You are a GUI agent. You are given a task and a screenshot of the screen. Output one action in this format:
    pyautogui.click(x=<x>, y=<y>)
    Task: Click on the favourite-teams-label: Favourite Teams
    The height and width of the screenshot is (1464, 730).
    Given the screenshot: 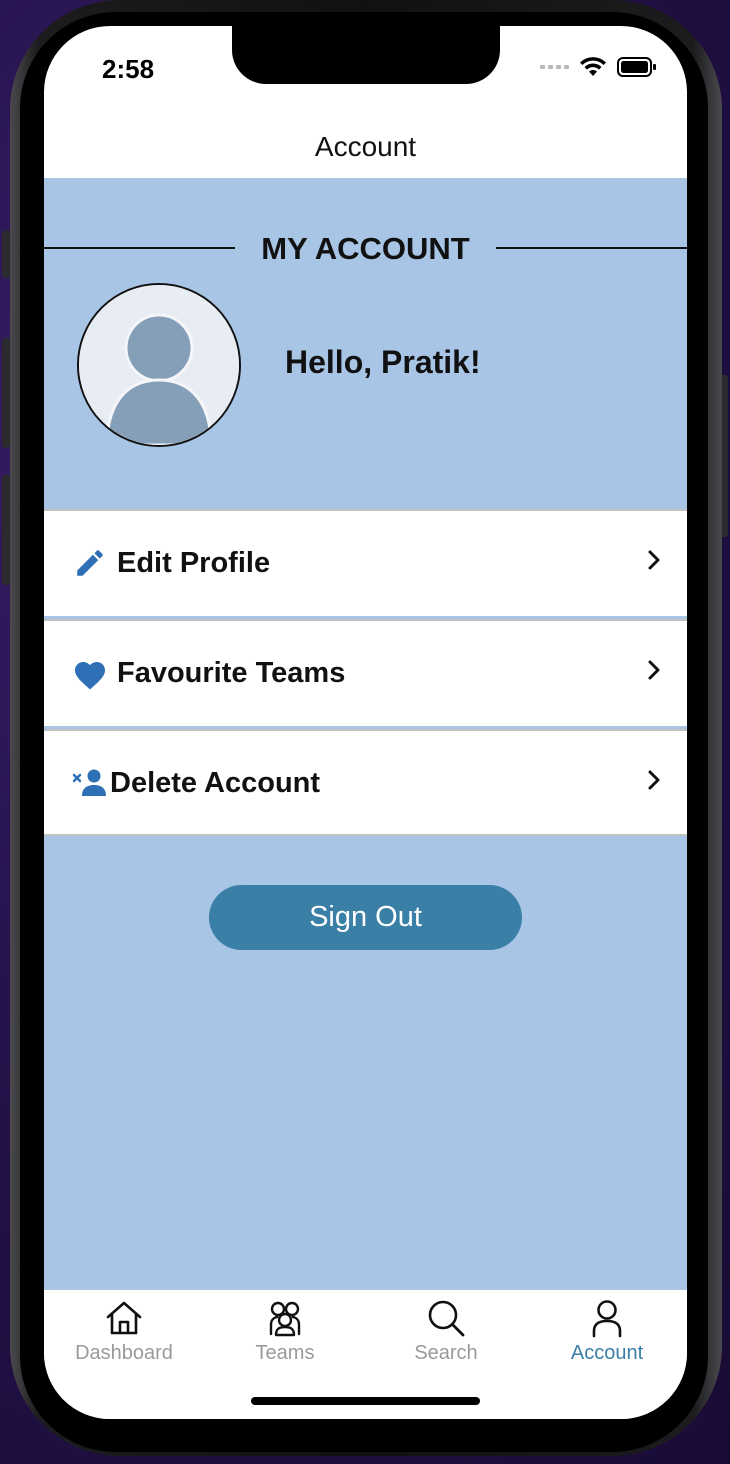 What is the action you would take?
    pyautogui.click(x=231, y=673)
    